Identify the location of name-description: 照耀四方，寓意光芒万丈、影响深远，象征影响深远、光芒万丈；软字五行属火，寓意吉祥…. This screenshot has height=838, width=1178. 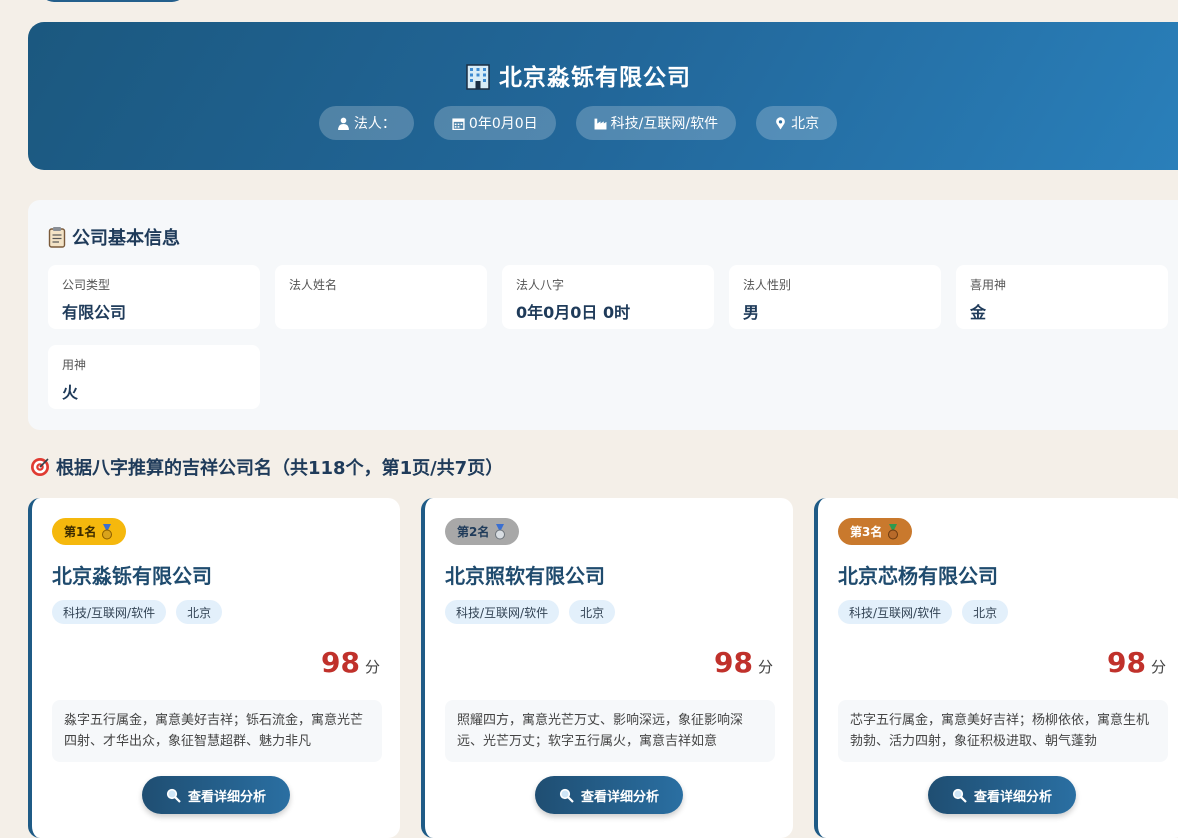
(610, 731).